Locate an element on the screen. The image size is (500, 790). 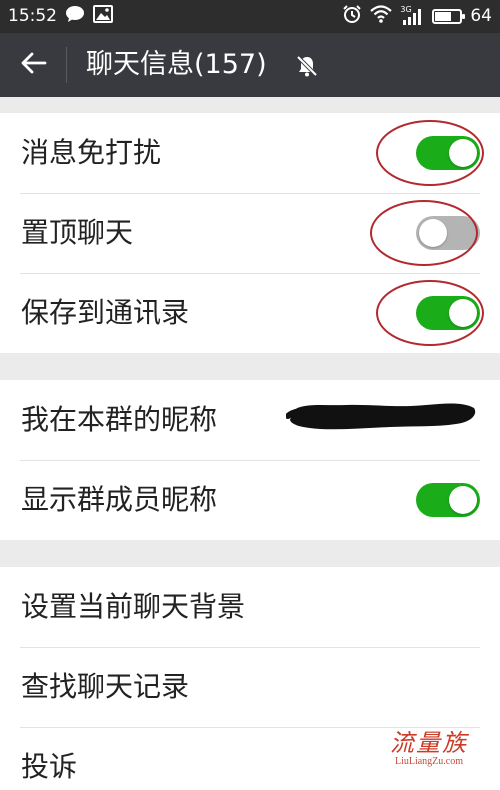
row-label: 投诉 is located at coordinates (49, 766).